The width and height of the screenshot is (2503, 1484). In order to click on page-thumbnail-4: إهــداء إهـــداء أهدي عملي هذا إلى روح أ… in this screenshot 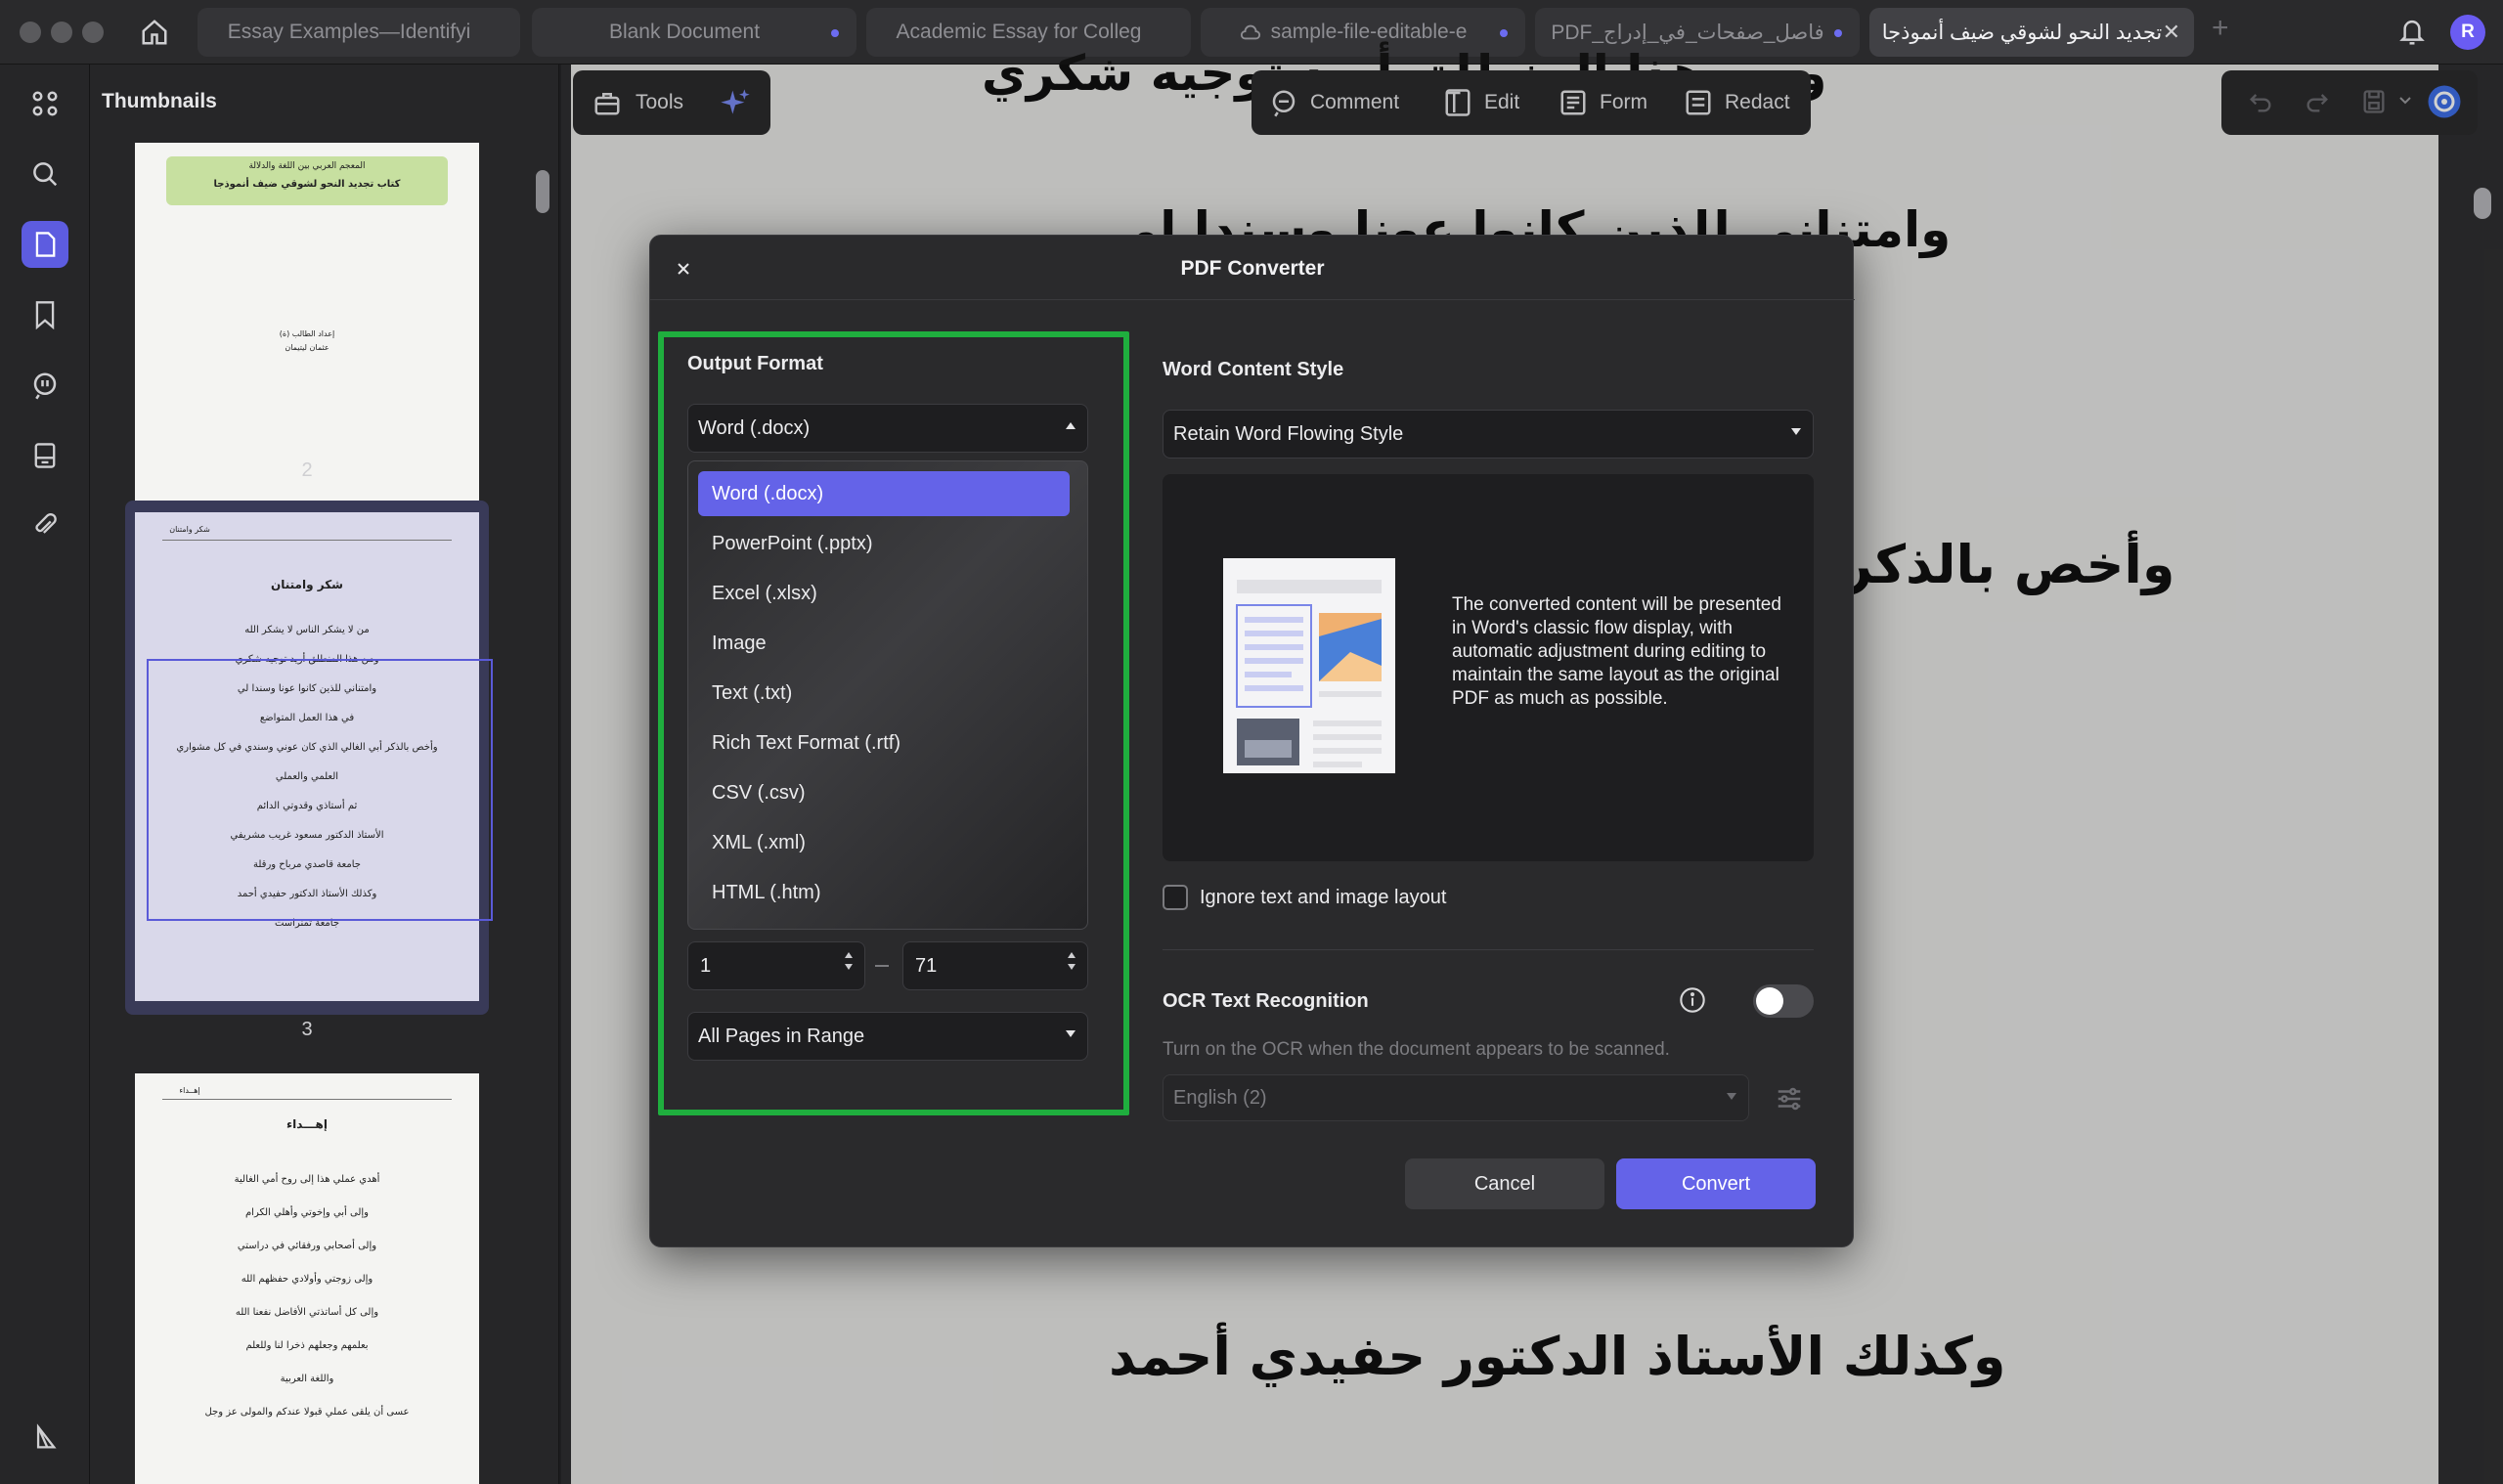, I will do `click(307, 1278)`.